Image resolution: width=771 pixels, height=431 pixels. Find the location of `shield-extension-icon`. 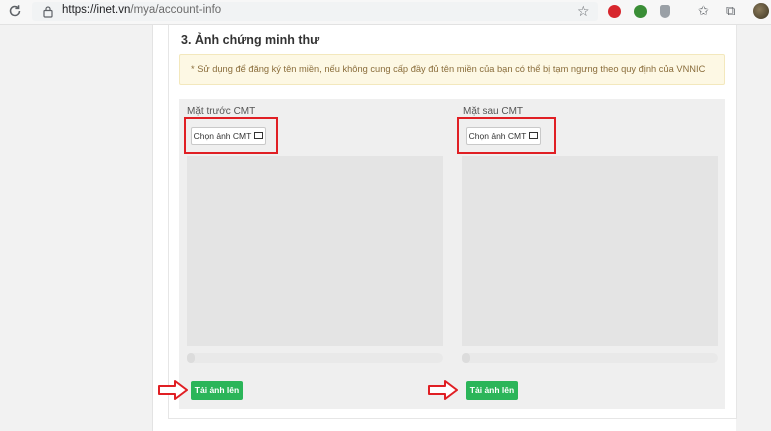

shield-extension-icon is located at coordinates (665, 11).